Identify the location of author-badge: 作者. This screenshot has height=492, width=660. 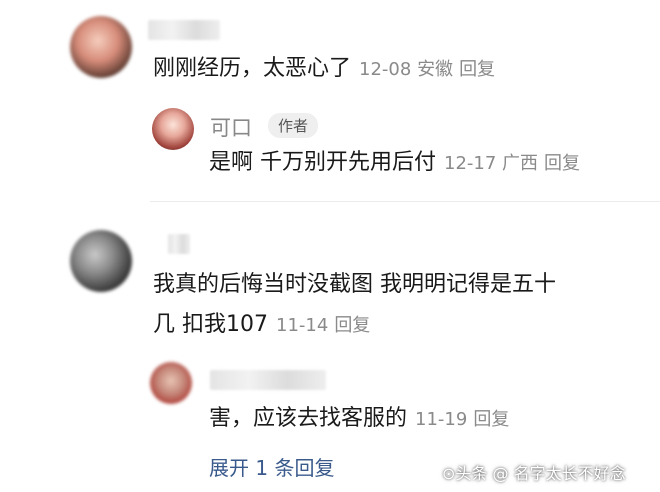
(293, 125).